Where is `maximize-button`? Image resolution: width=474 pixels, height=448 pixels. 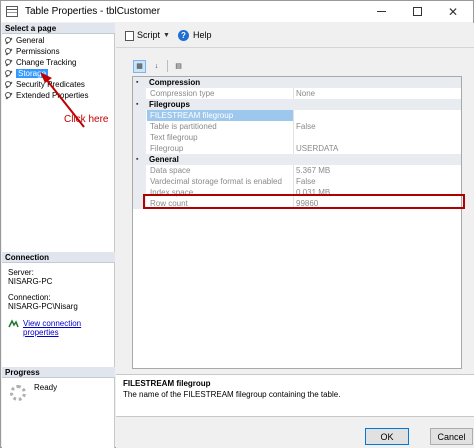 maximize-button is located at coordinates (417, 11).